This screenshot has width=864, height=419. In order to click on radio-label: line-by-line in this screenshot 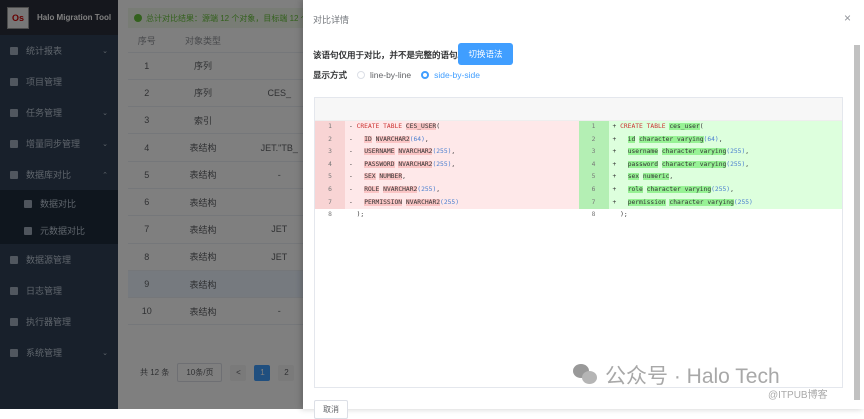, I will do `click(391, 75)`.